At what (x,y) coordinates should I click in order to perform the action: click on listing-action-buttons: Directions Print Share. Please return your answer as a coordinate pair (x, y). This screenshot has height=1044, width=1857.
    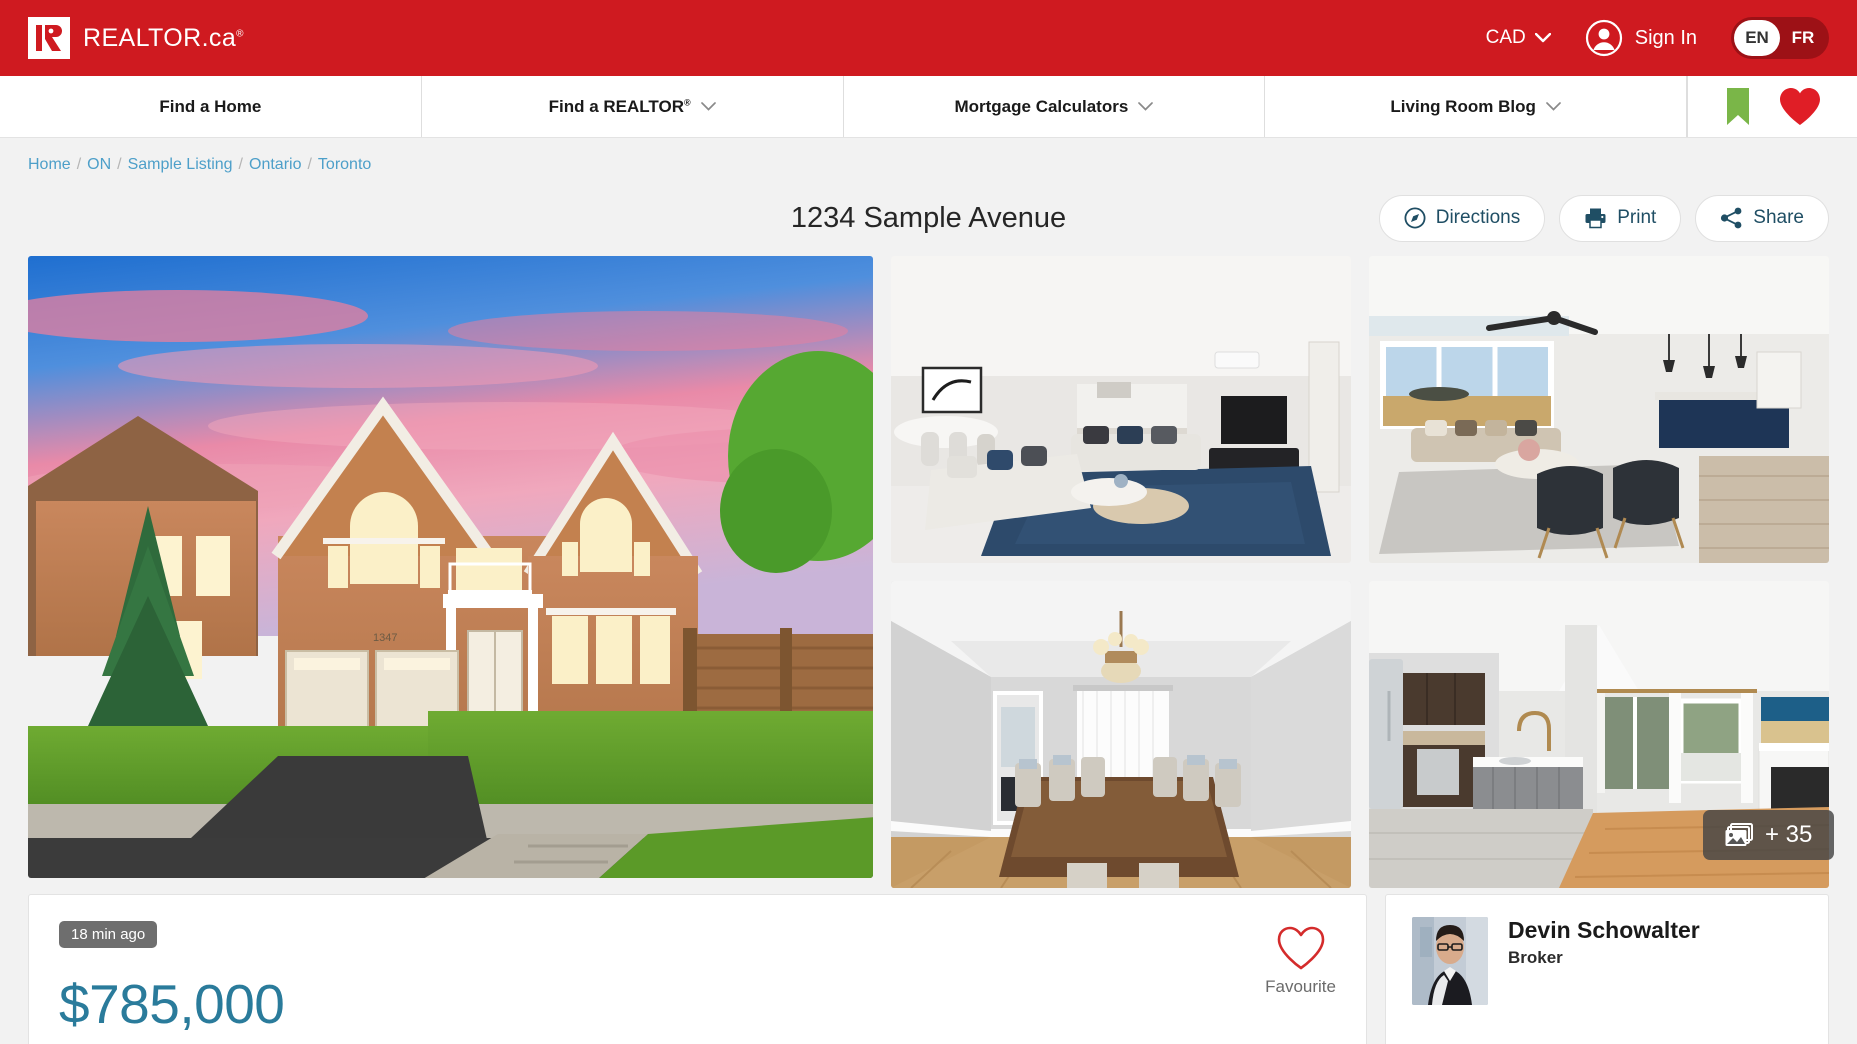
    Looking at the image, I should click on (1603, 218).